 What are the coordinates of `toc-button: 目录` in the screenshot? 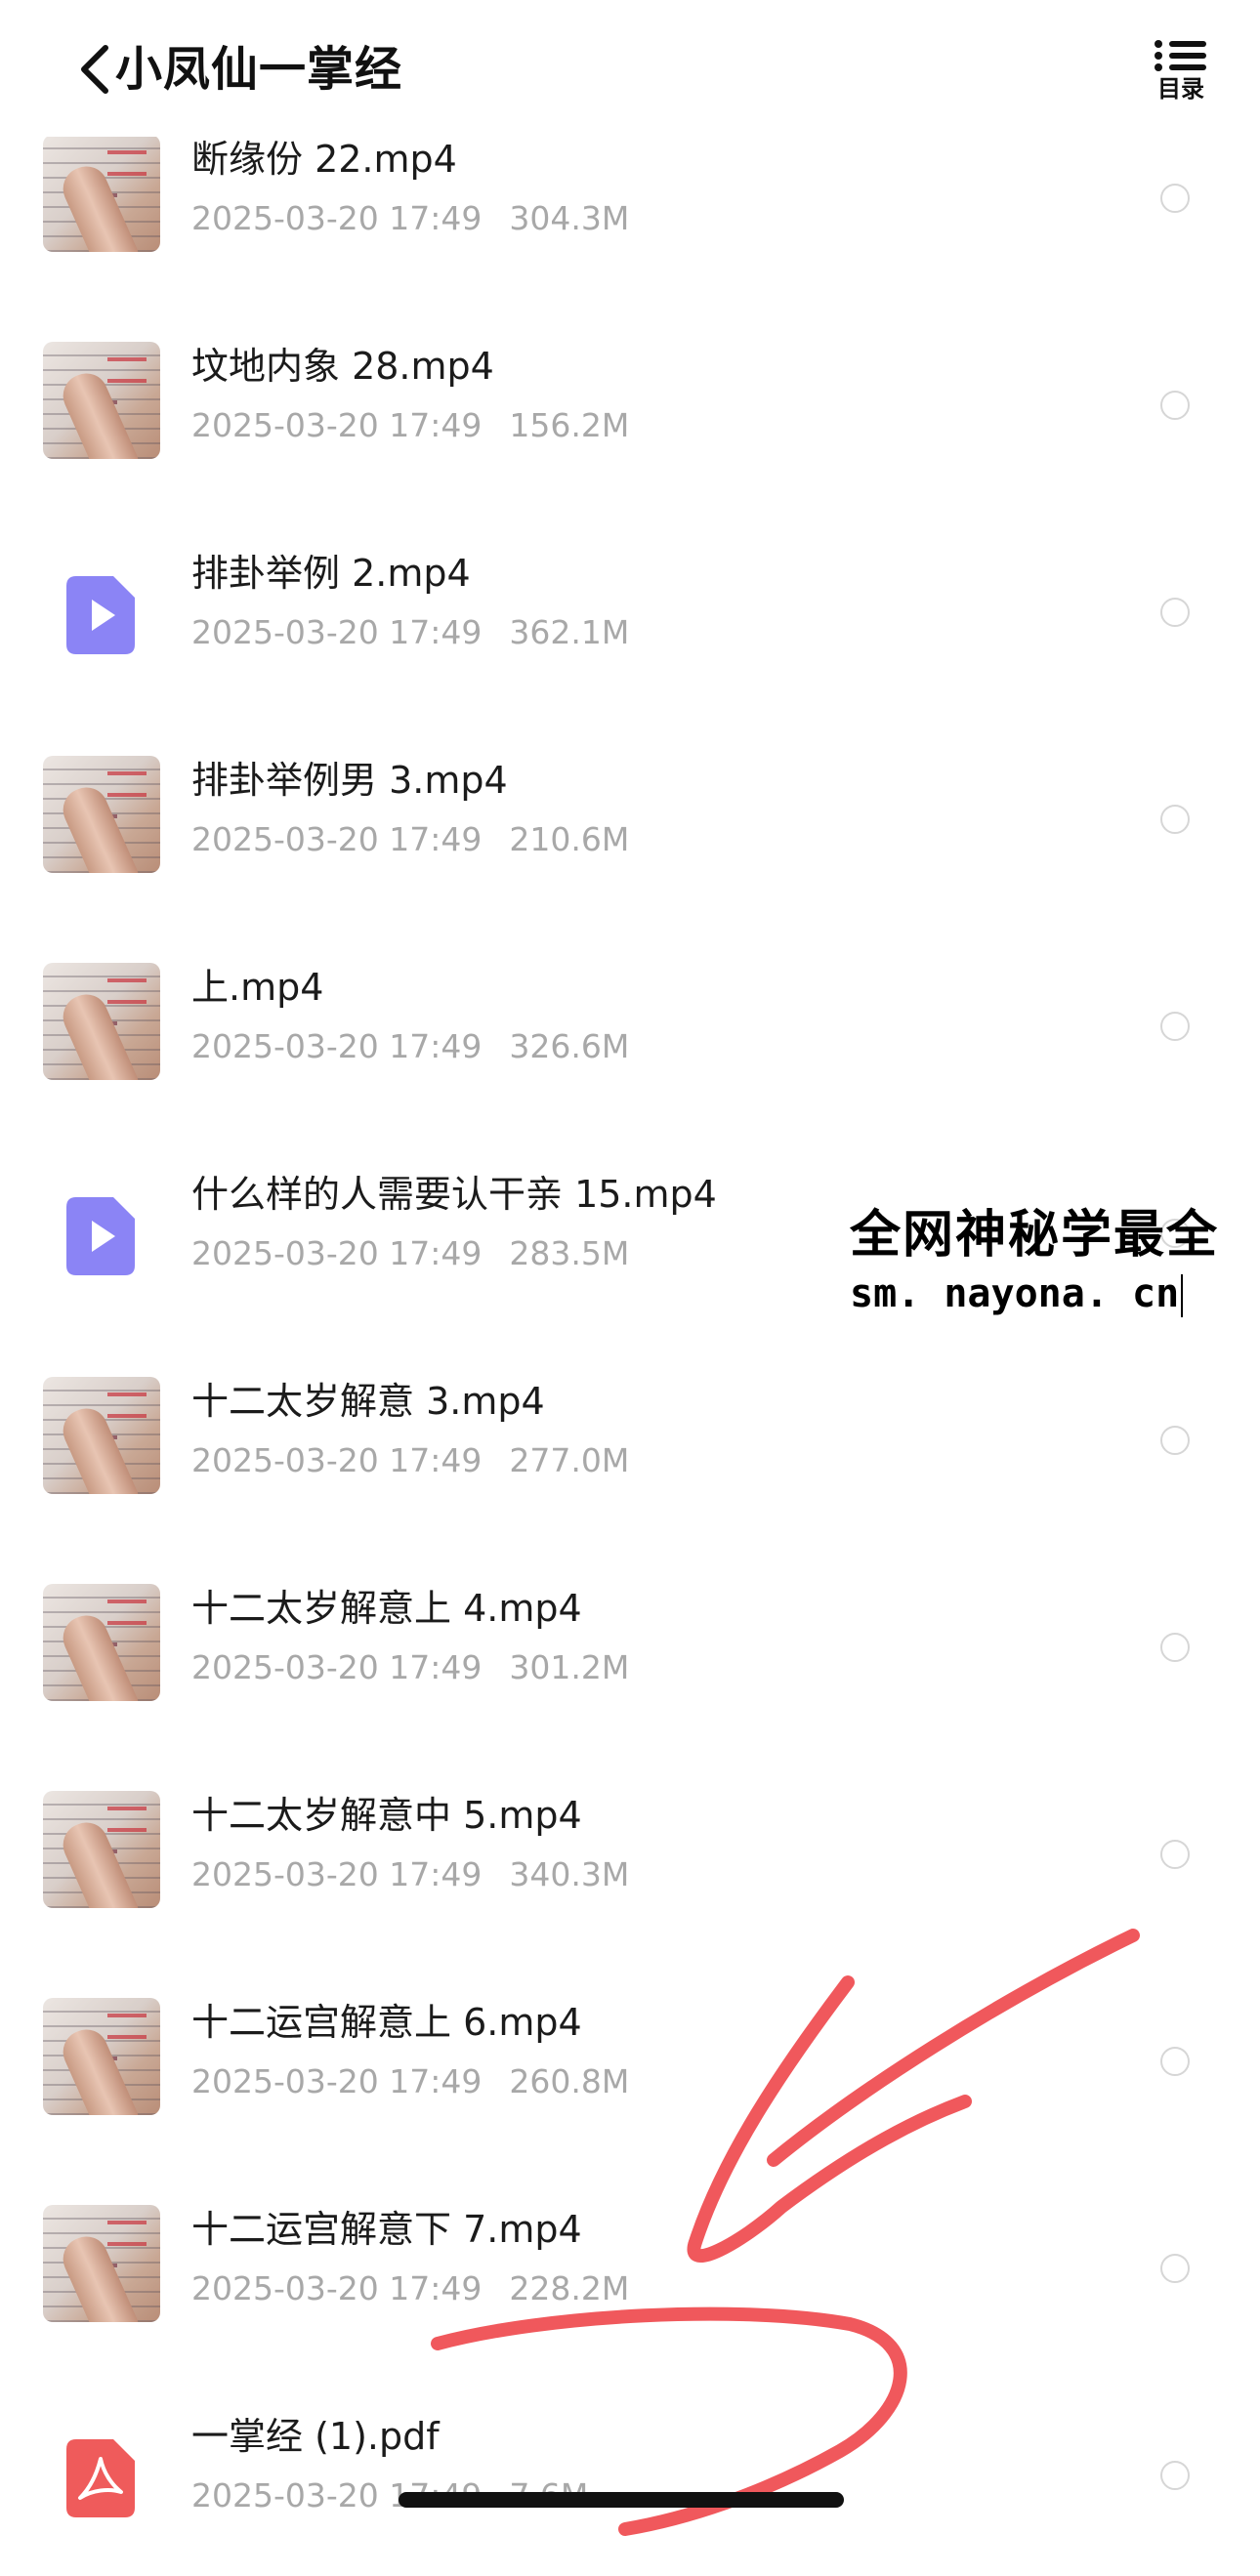 It's located at (1181, 74).